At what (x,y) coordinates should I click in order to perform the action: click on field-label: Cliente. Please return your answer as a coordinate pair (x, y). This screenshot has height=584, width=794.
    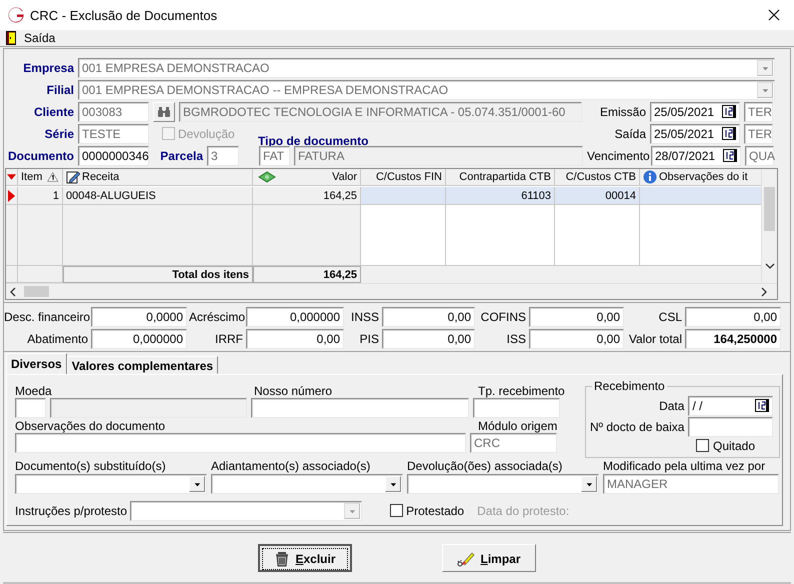
    Looking at the image, I should click on (53, 111).